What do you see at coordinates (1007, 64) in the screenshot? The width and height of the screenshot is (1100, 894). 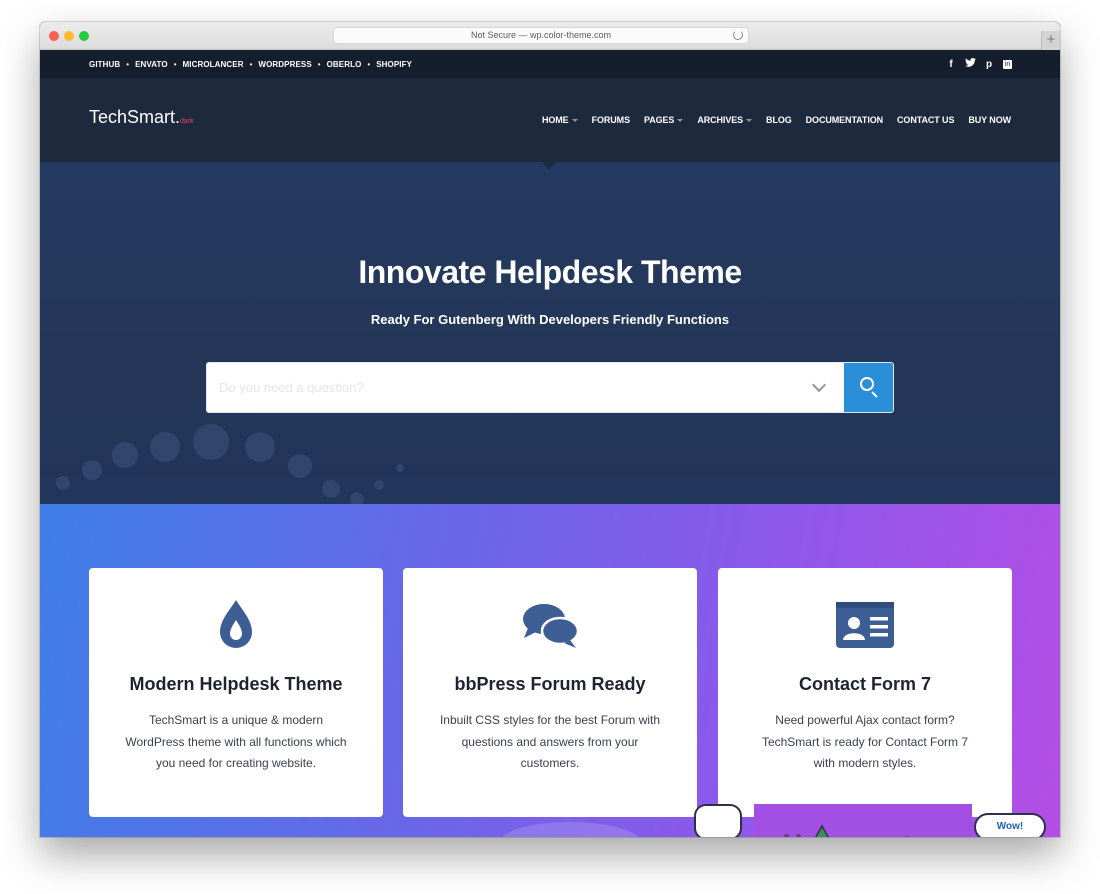 I see `linkedin-icon: in` at bounding box center [1007, 64].